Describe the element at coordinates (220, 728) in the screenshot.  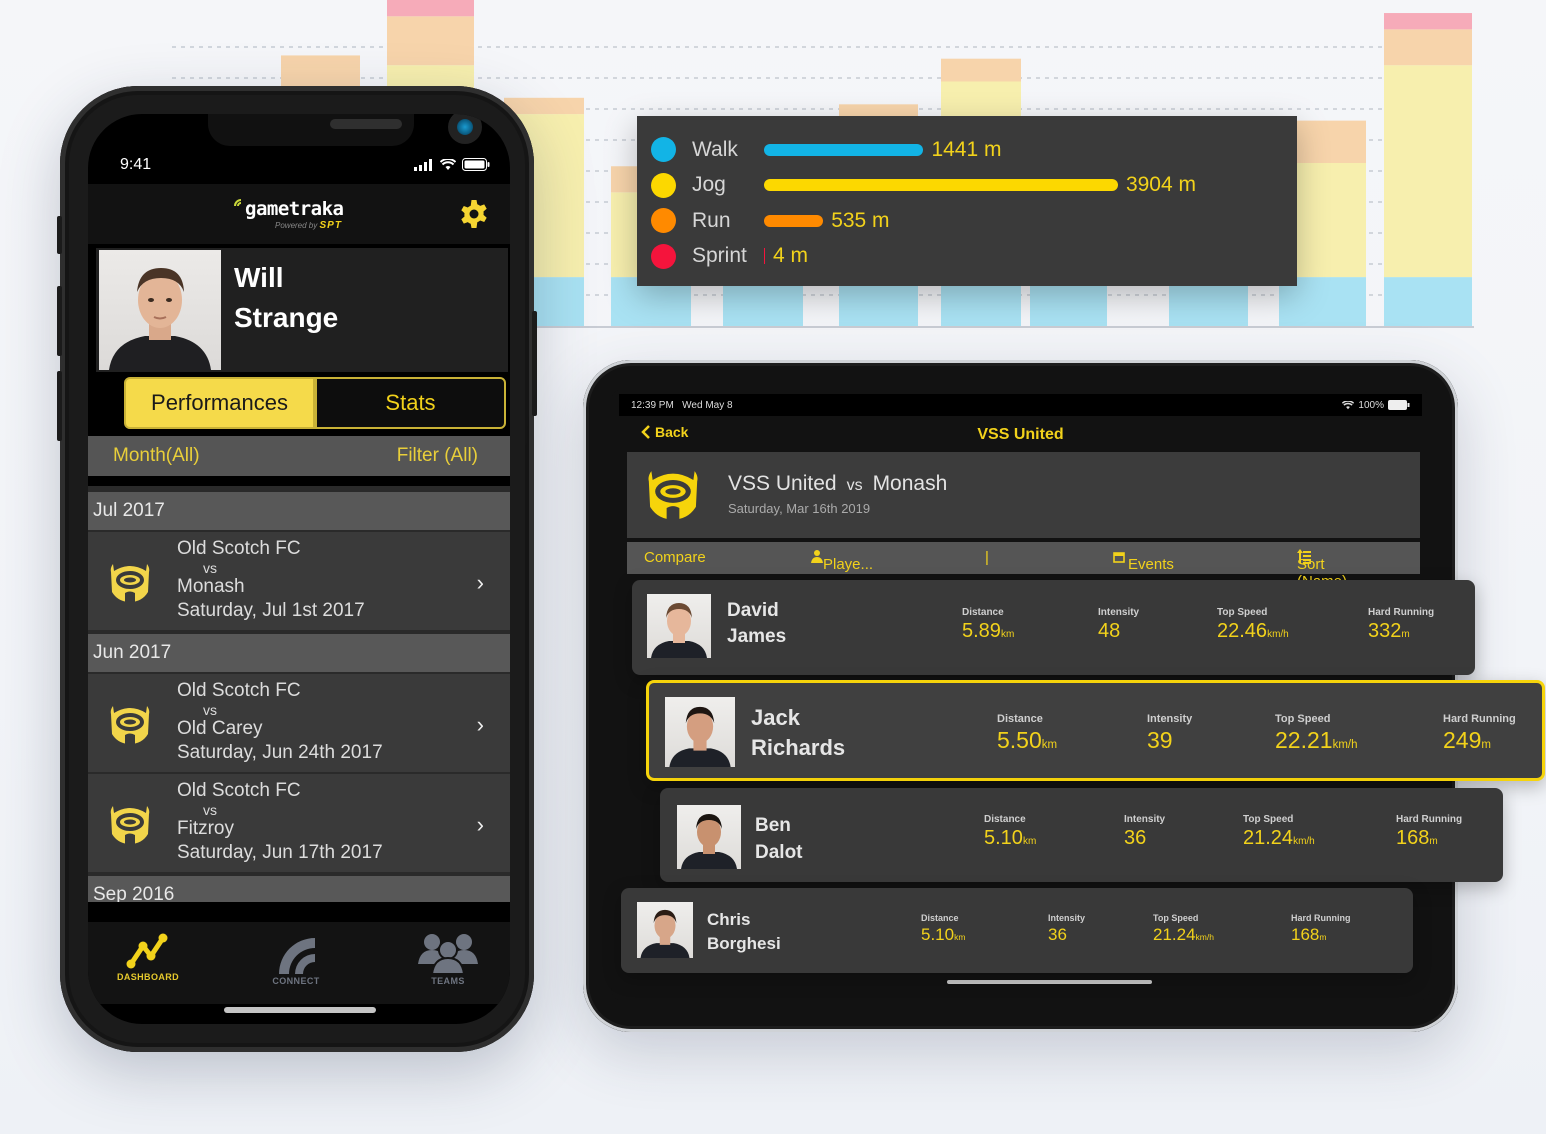
I see `away-team: Old Carey` at that location.